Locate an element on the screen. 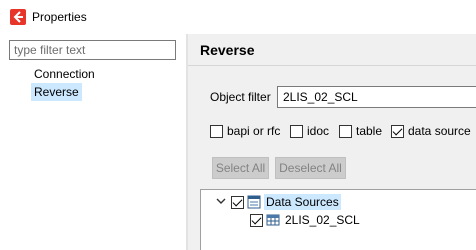 The image size is (476, 250). idoc-checkbox: idoc is located at coordinates (309, 131).